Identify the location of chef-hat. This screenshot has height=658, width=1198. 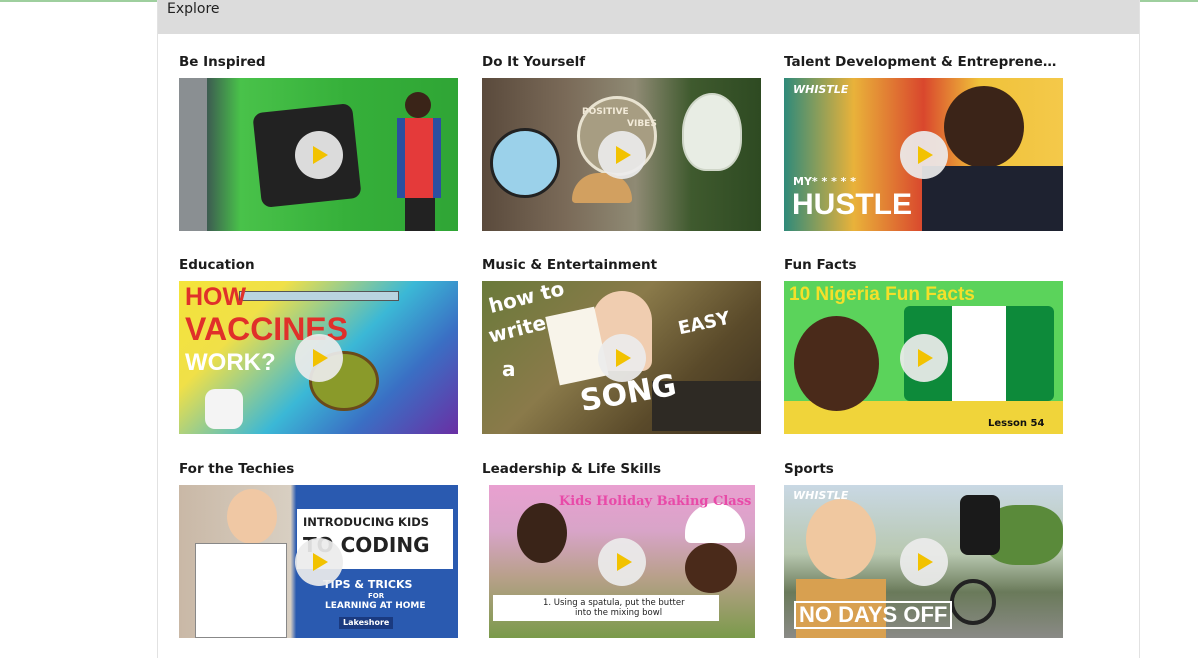
(715, 523).